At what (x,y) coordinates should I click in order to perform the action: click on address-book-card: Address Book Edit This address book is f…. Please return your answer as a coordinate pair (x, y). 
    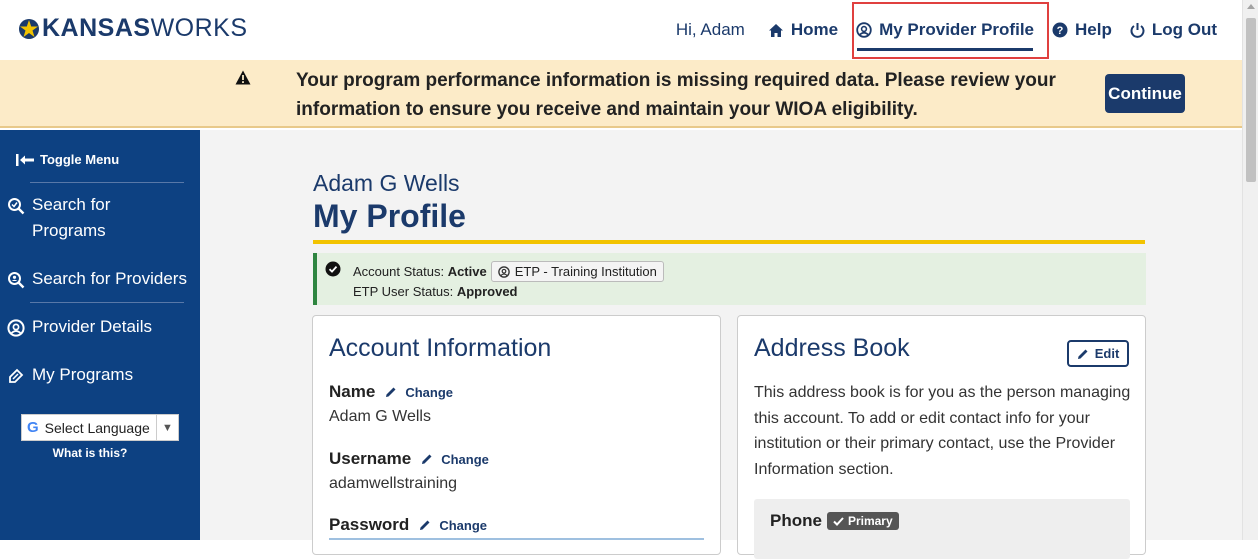
    Looking at the image, I should click on (941, 437).